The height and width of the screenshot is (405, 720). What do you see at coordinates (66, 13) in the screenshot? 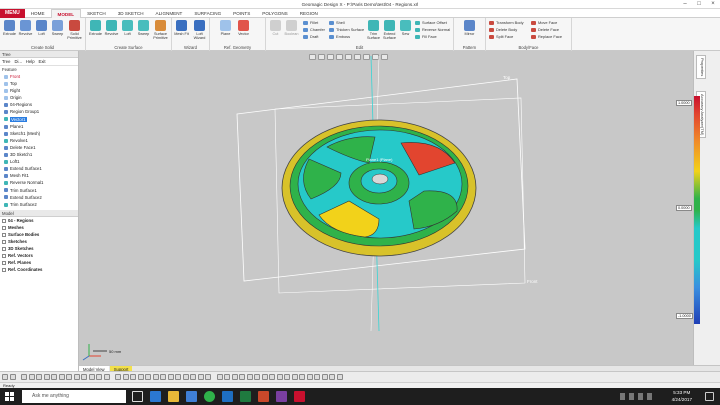
I see `tab-model: MODEL` at bounding box center [66, 13].